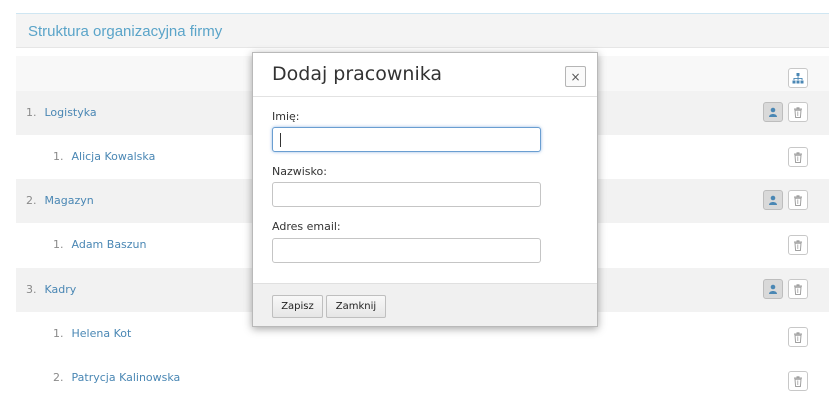 The image size is (829, 413). What do you see at coordinates (69, 200) in the screenshot?
I see `department-name: Magazyn` at bounding box center [69, 200].